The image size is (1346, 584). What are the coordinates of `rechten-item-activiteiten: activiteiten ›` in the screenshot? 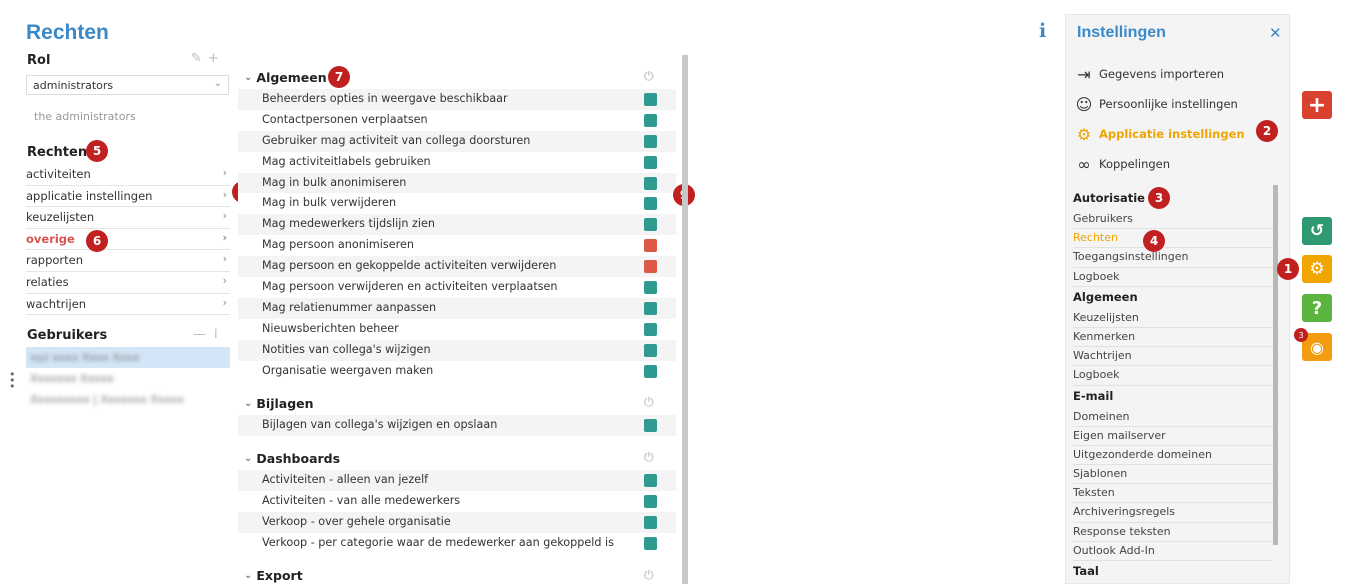 It's located at (128, 175).